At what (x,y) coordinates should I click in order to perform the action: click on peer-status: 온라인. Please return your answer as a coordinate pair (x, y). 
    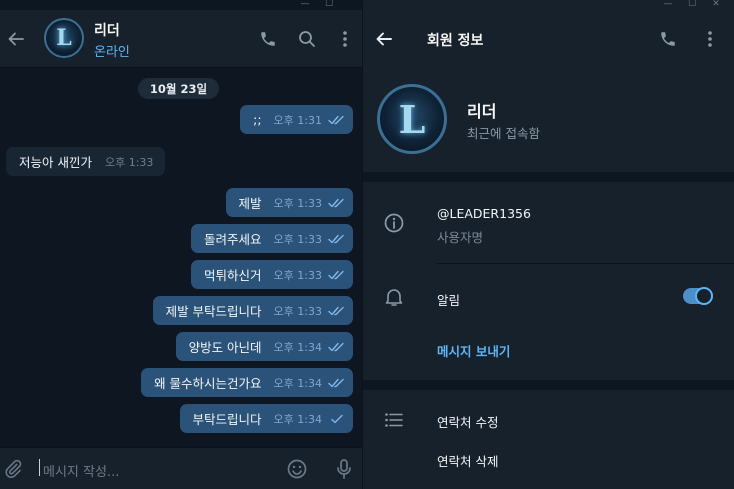
    Looking at the image, I should click on (112, 52).